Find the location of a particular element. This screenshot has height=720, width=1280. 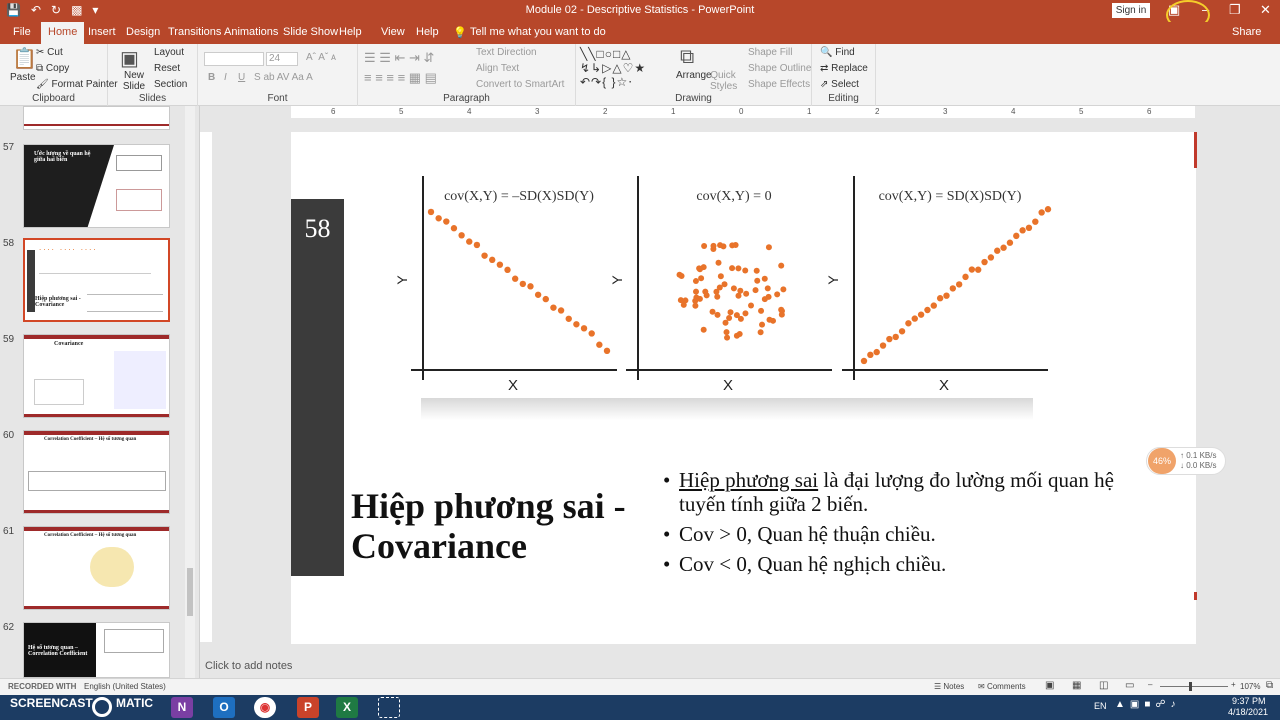

tab-slide-show: Slide Show is located at coordinates (310, 32).